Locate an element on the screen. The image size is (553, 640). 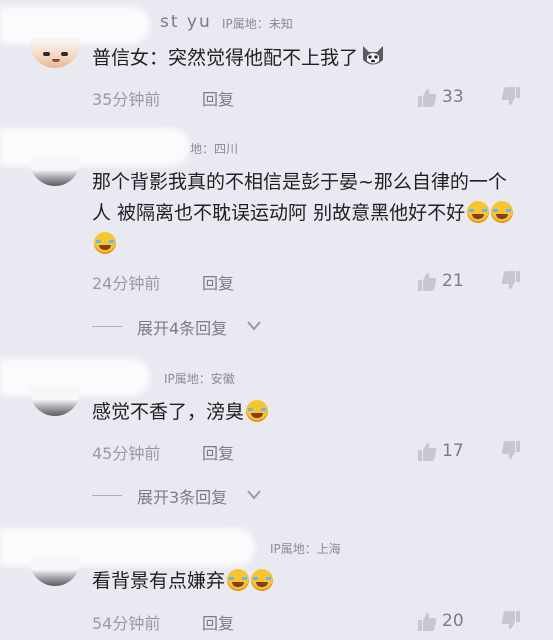
redacted-area is located at coordinates (95, 147).